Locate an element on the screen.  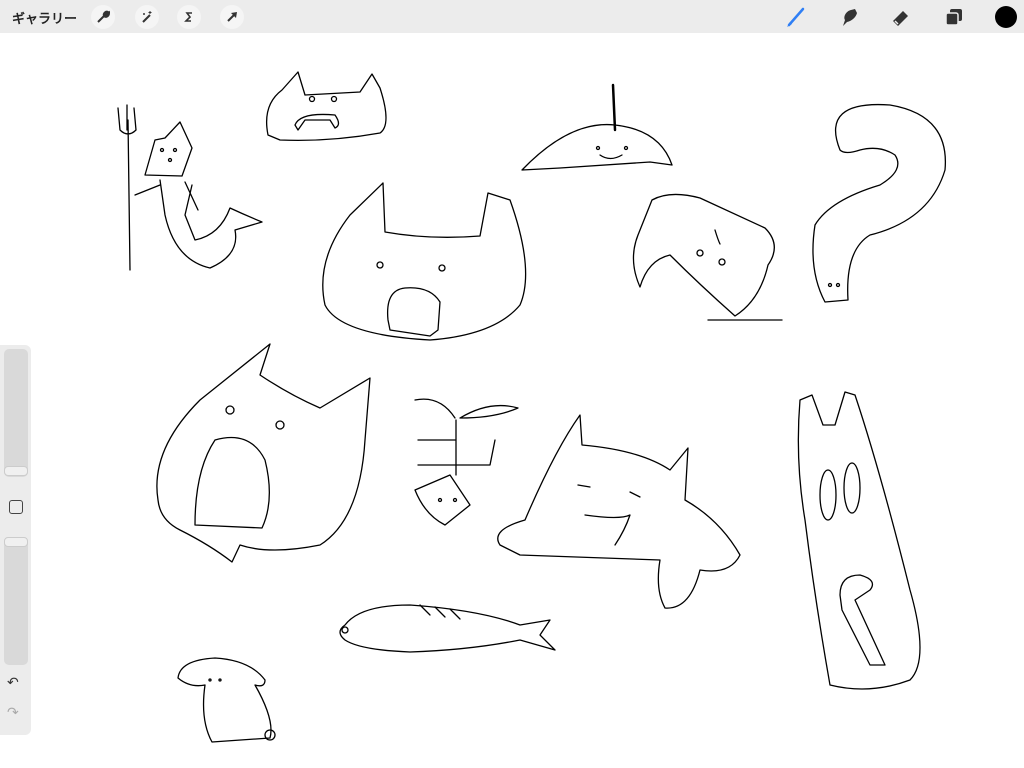
layers-icon is located at coordinates (953, 17).